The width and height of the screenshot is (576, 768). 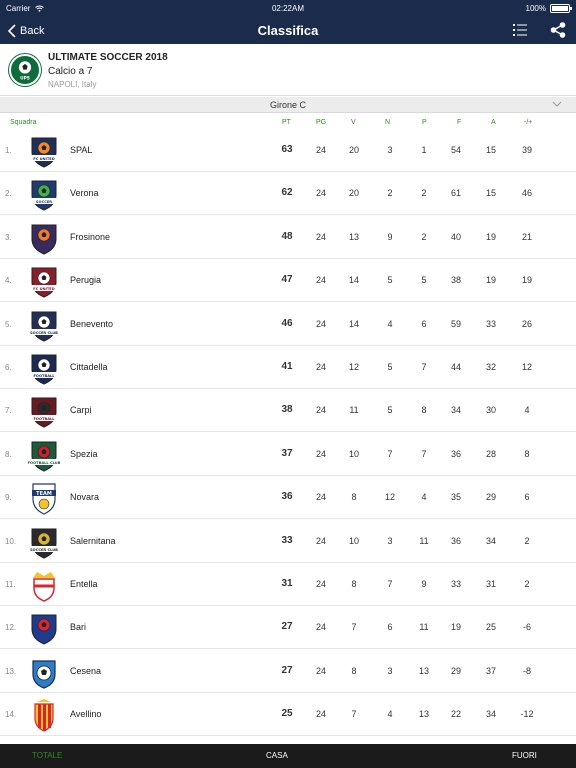 What do you see at coordinates (390, 714) in the screenshot?
I see `stat-n: 4` at bounding box center [390, 714].